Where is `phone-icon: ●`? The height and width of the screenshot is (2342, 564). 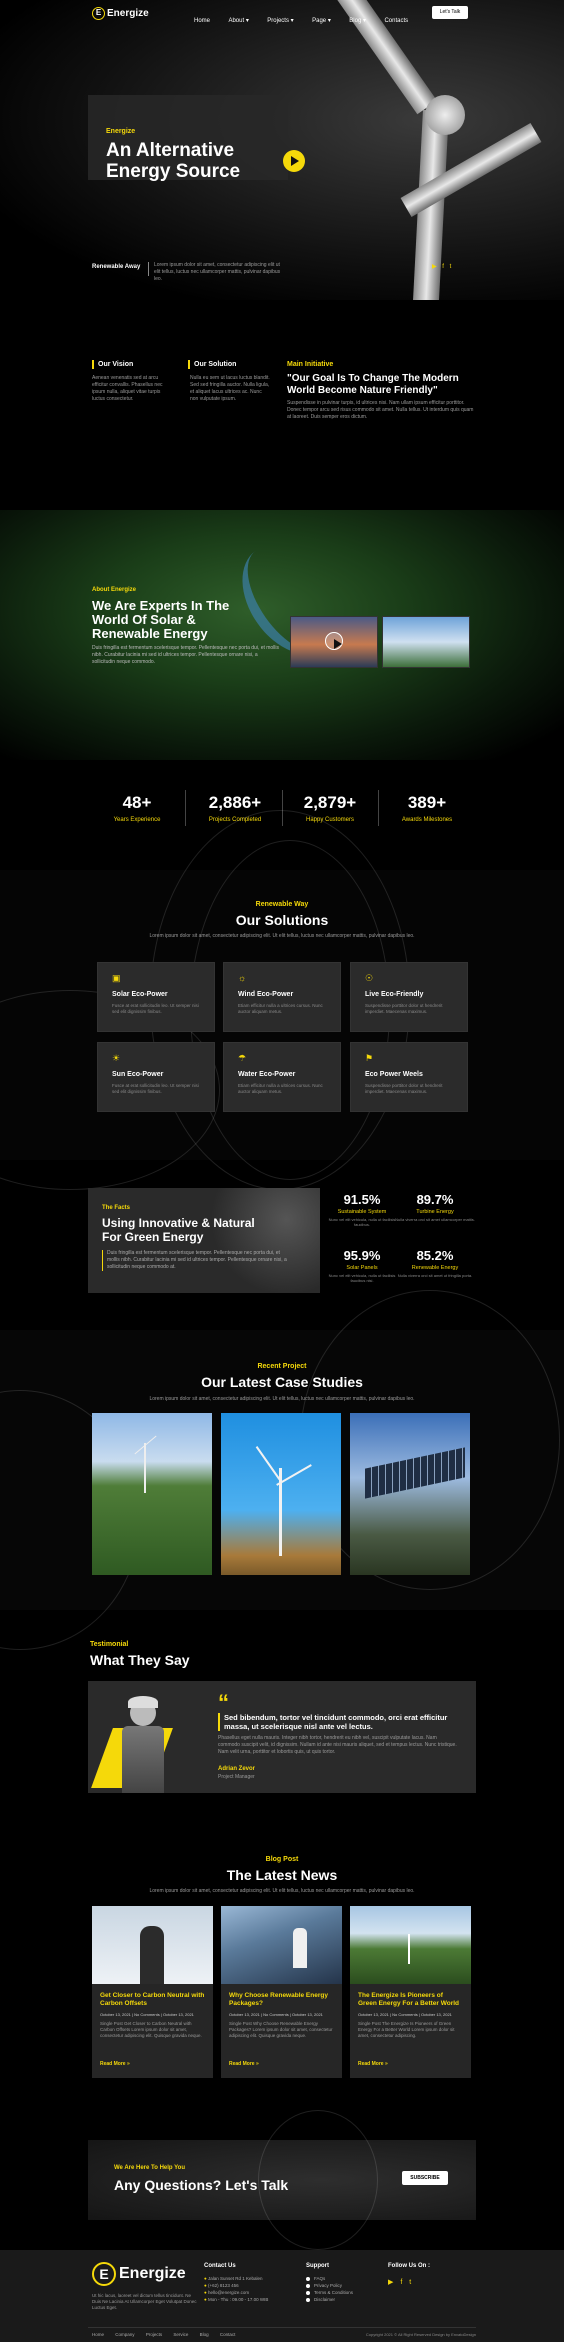
phone-icon: ● is located at coordinates (205, 2285).